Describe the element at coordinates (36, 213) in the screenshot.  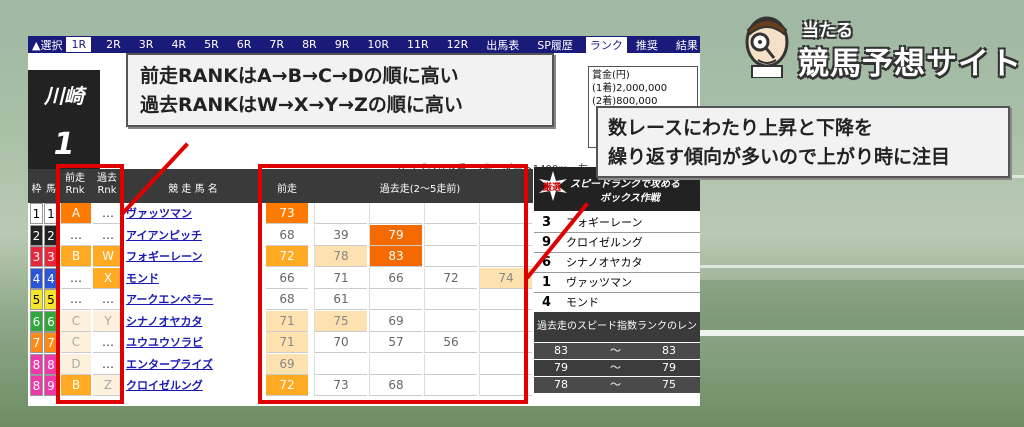
I see `waku-cell: 1` at that location.